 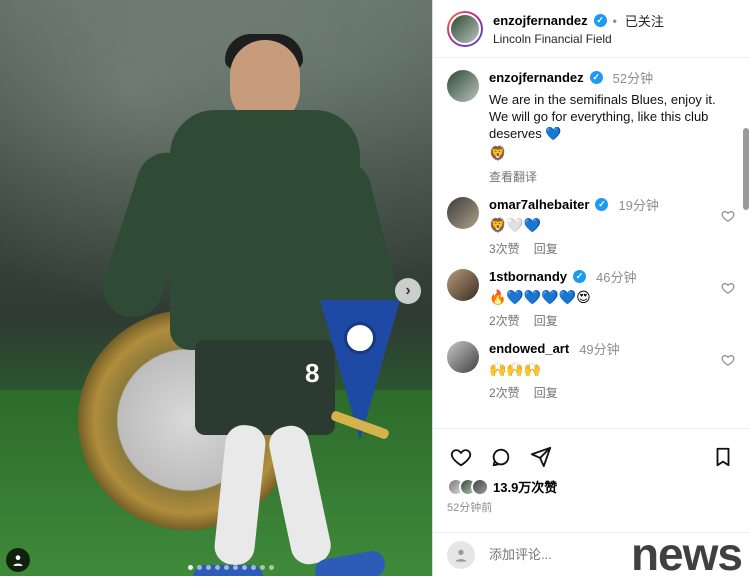 I want to click on comment-like-count: 3次赞, so click(x=504, y=248).